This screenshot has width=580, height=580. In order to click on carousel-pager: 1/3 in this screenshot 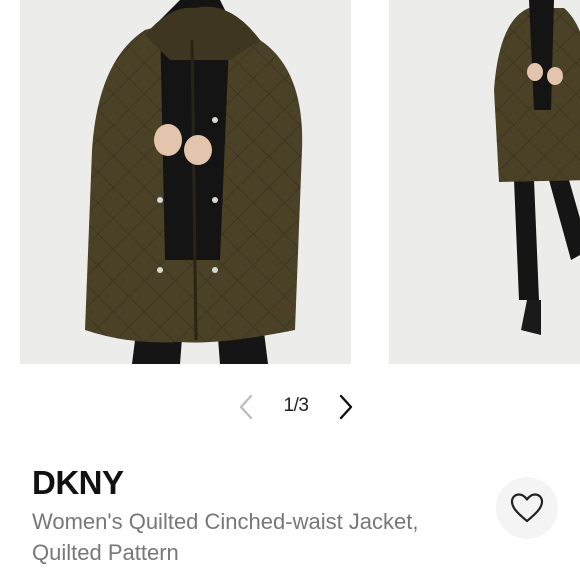, I will do `click(290, 407)`.